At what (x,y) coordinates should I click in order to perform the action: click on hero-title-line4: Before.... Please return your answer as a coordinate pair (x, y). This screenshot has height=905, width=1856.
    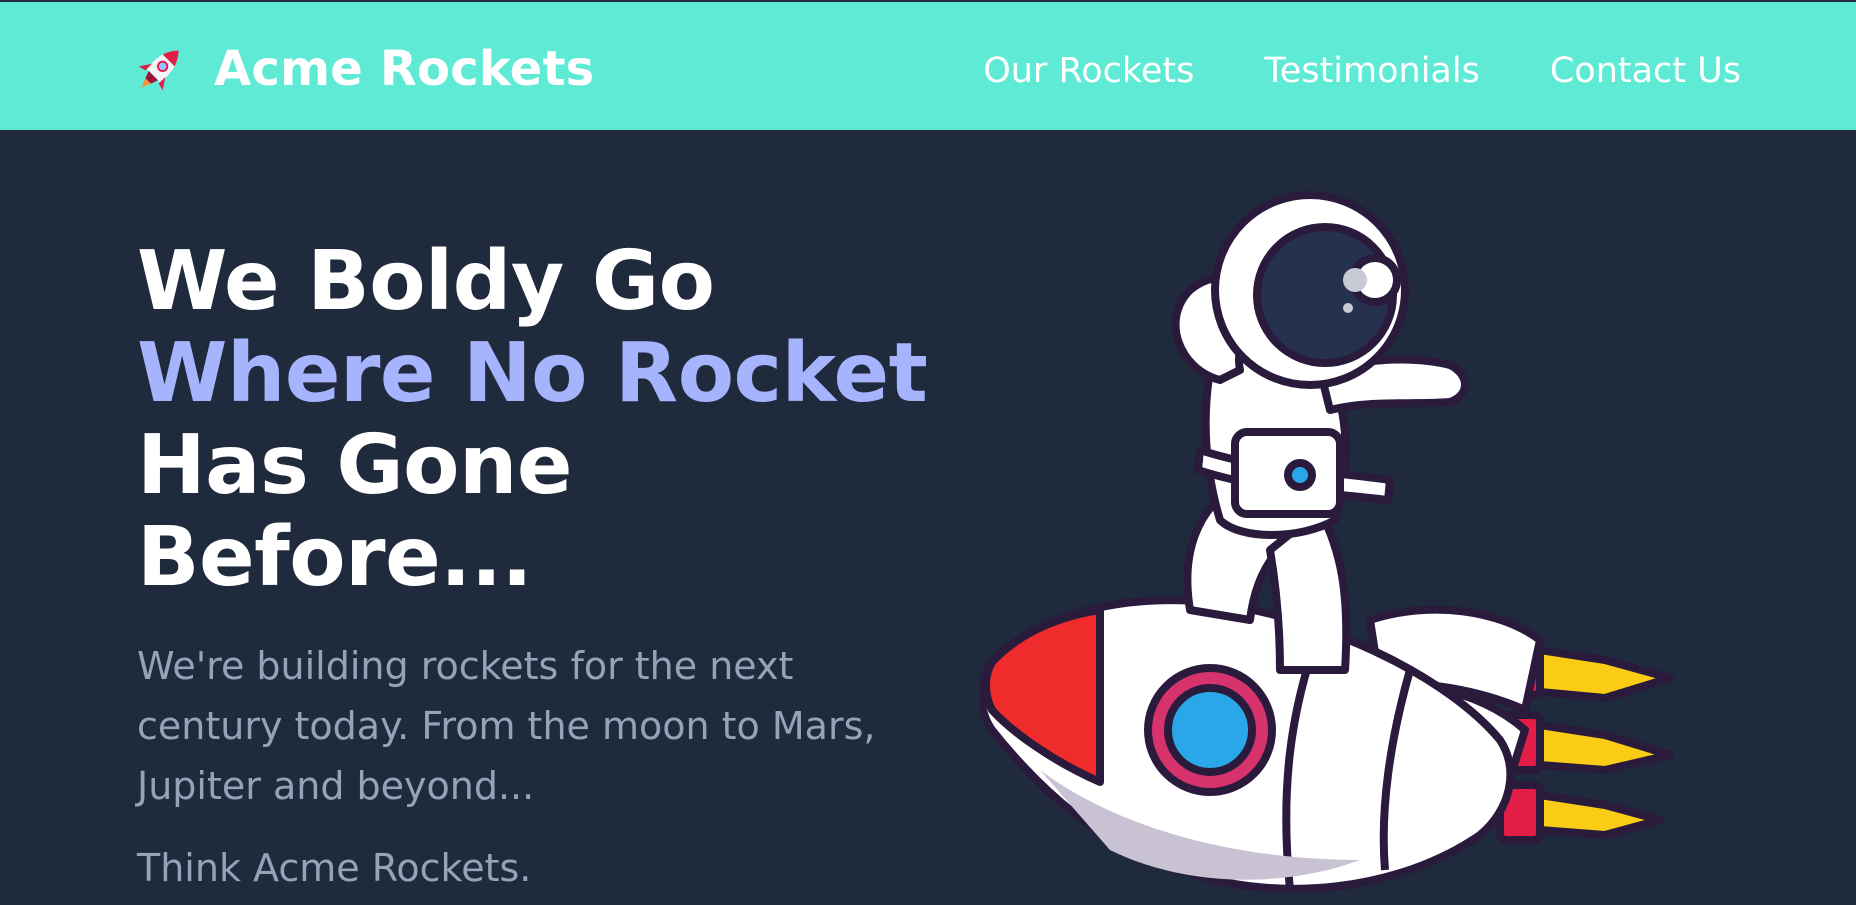
    Looking at the image, I should click on (335, 557).